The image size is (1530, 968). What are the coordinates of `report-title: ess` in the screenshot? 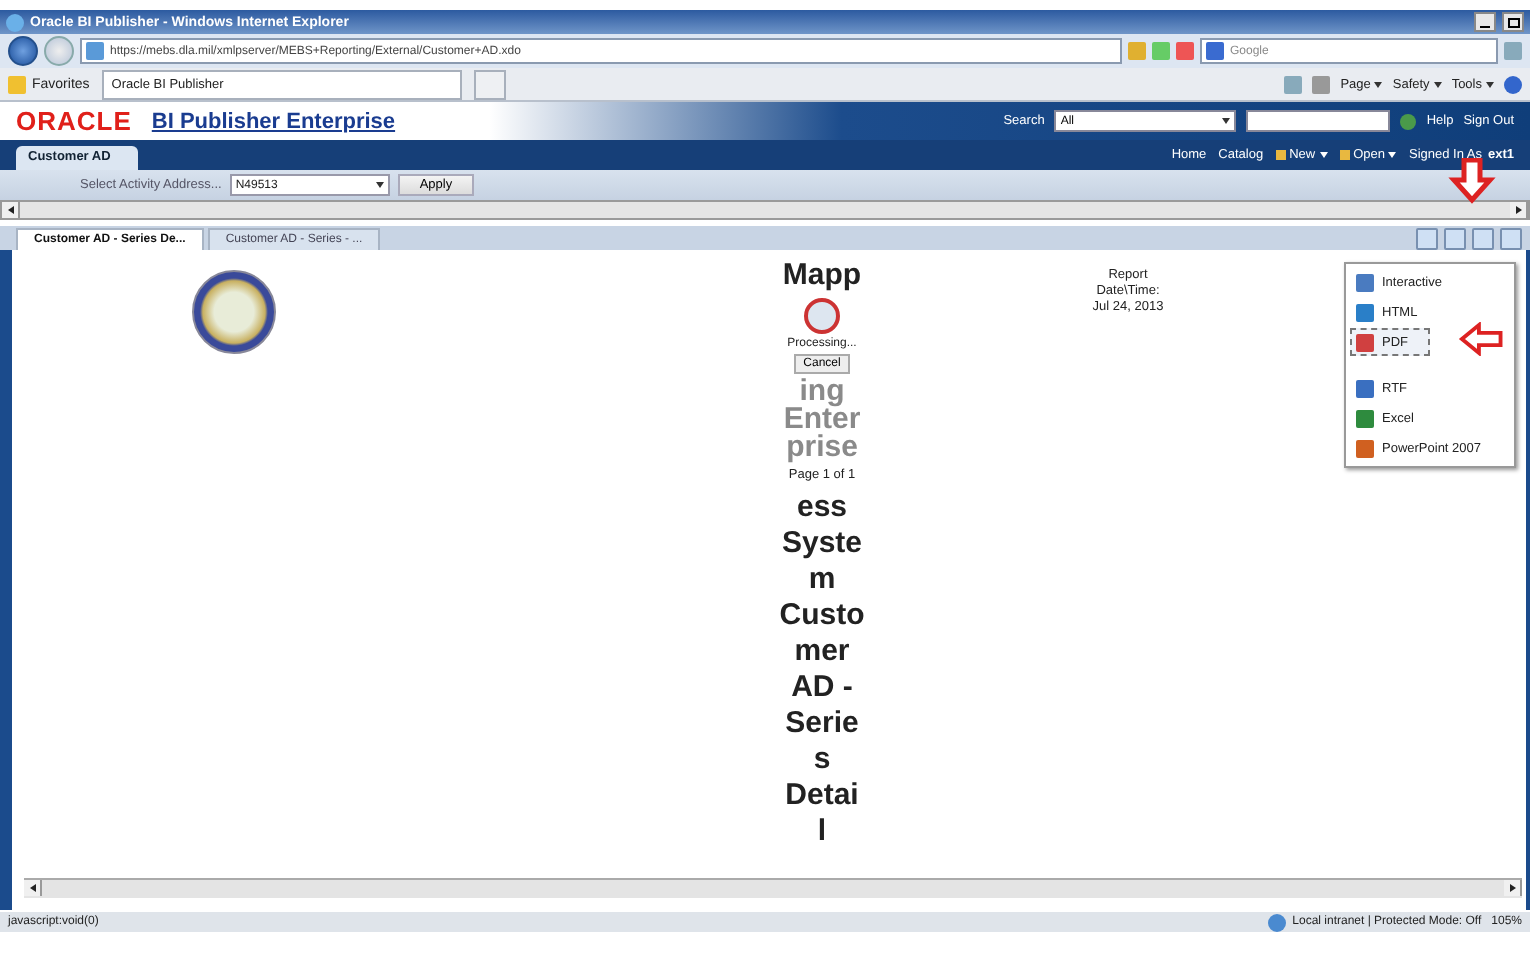 It's located at (822, 508).